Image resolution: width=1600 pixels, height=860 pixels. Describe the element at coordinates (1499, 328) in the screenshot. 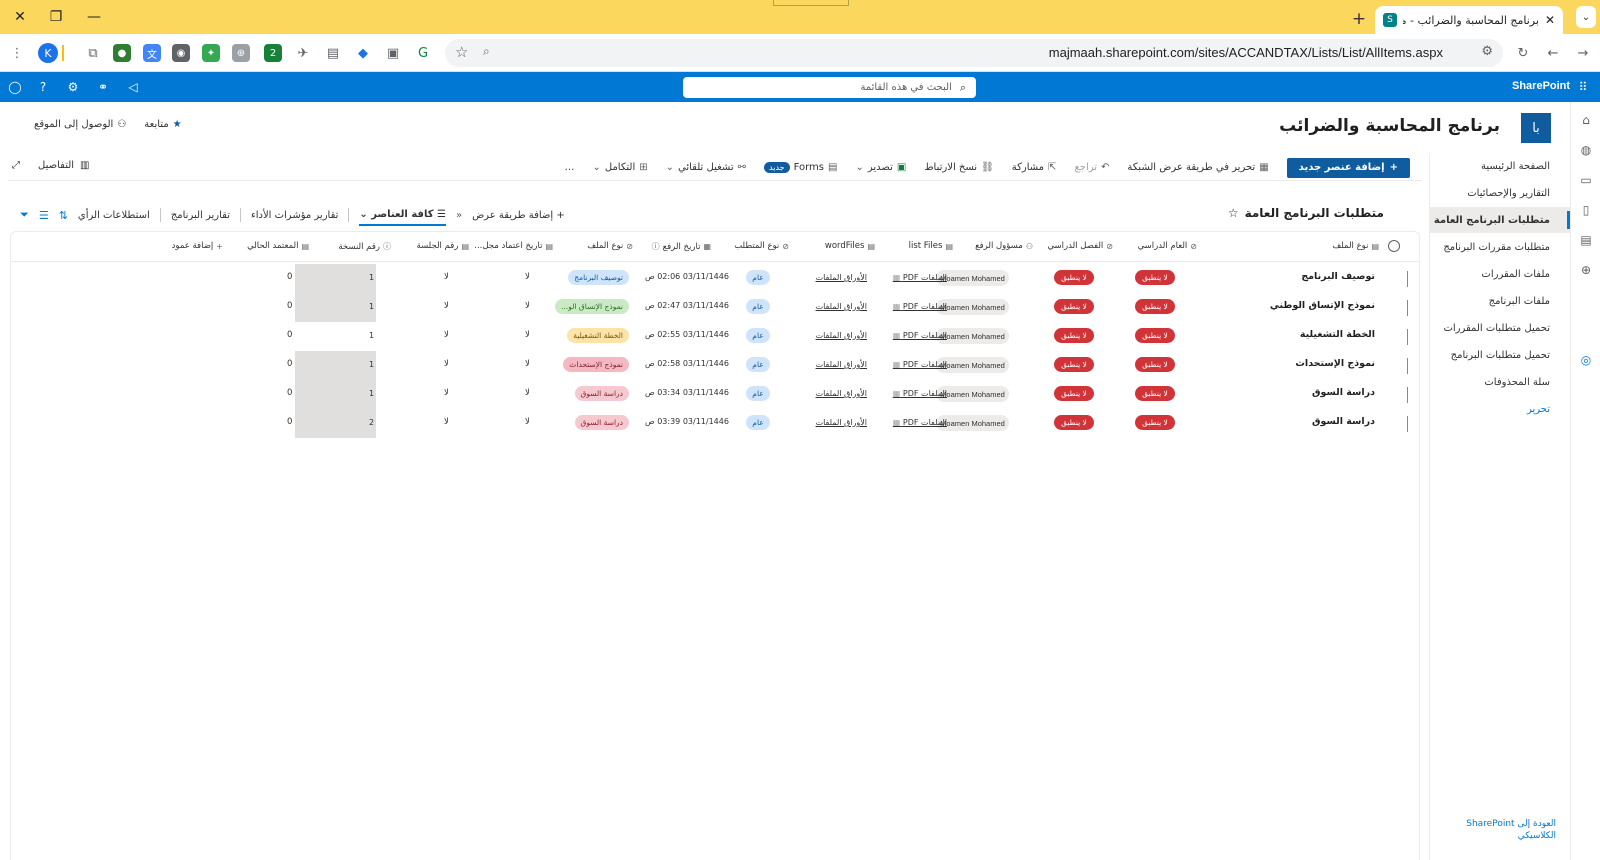

I see `nav-item-upload-course-req: تحميل متطلبات المقررات` at that location.